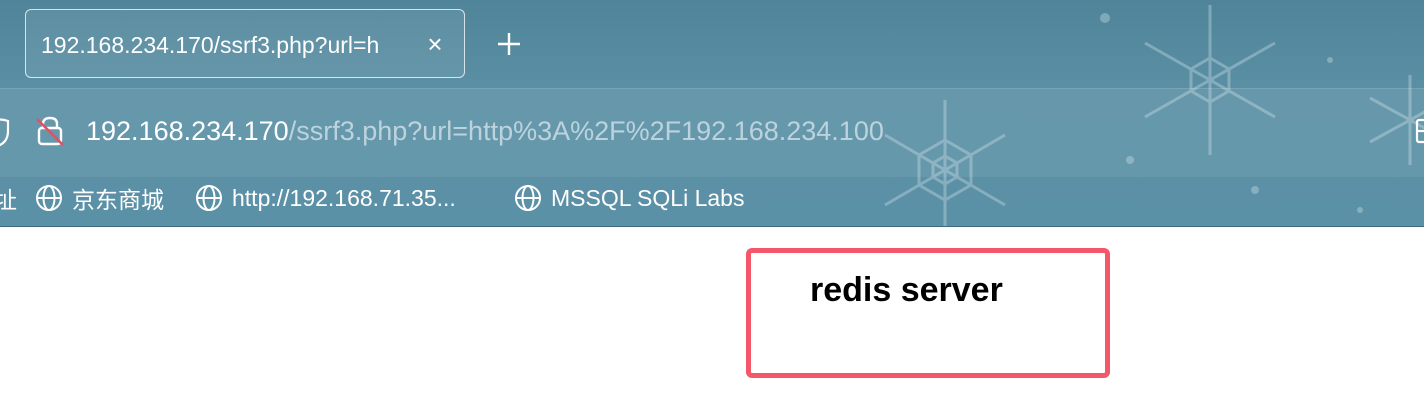 This screenshot has height=417, width=1424. I want to click on bookmark-mssql: MSSQL SQLi Labs, so click(628, 198).